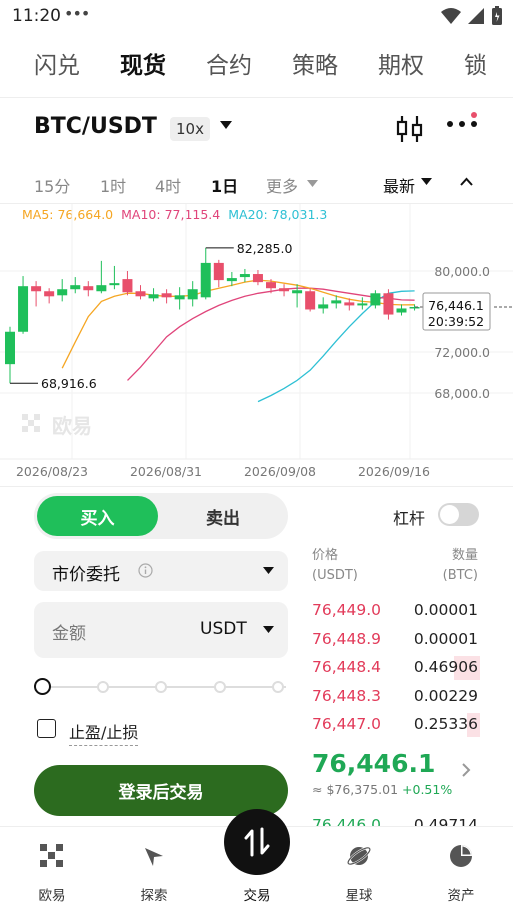 This screenshot has height=912, width=513. I want to click on qty-unit: (BTC), so click(460, 575).